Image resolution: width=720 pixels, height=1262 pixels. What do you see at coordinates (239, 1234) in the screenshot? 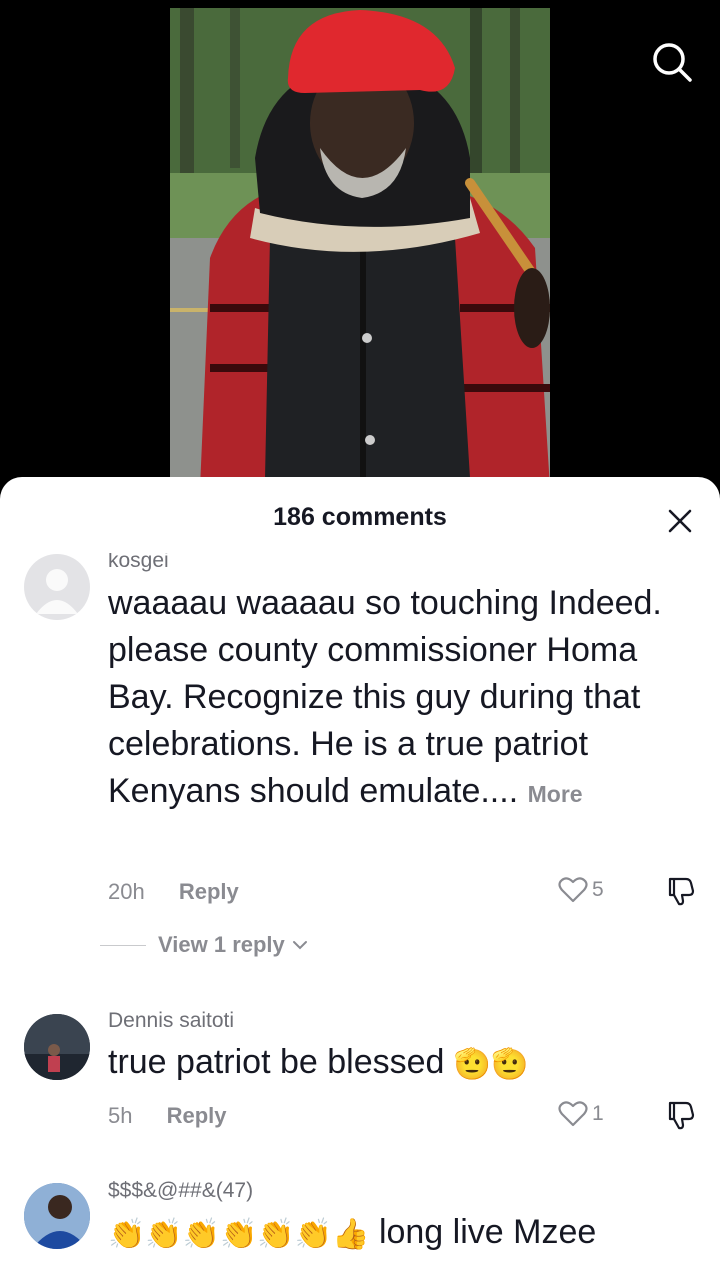
I see `clap-emoji: 👏👏👏👏👏👏👍` at bounding box center [239, 1234].